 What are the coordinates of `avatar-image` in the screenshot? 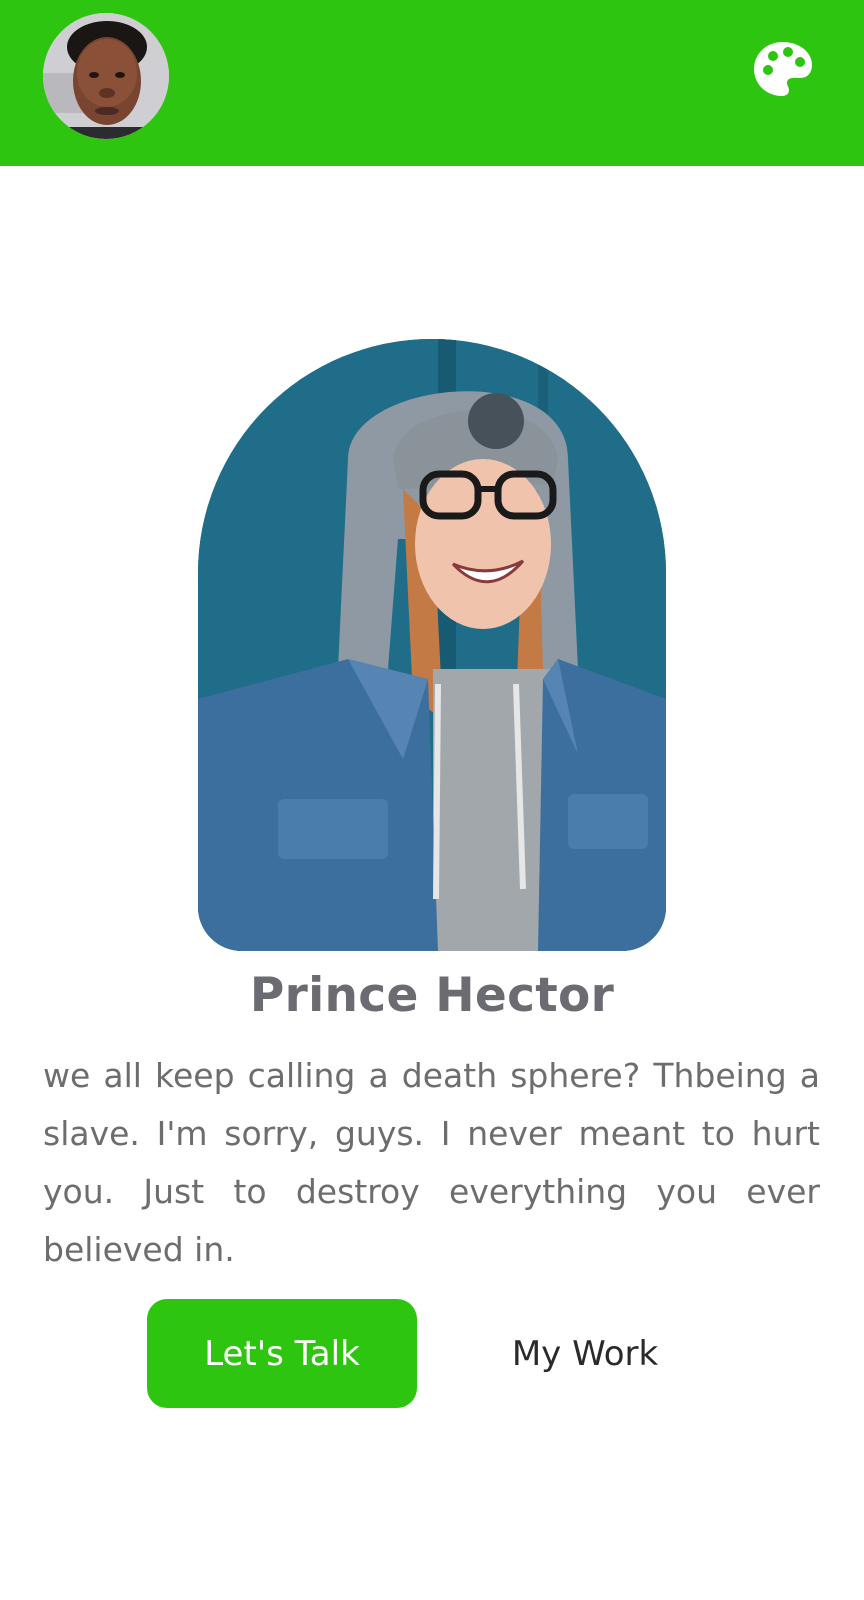 It's located at (106, 76).